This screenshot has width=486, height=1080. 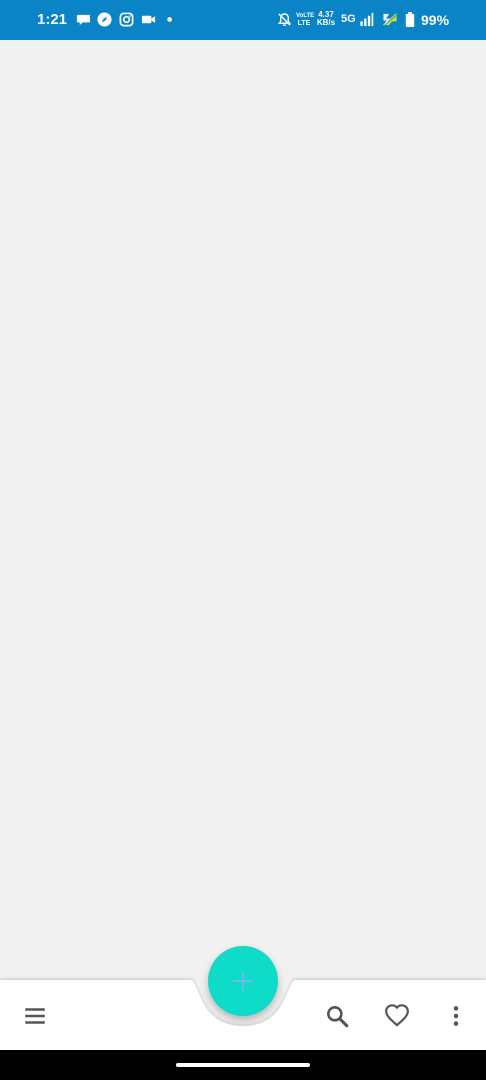 I want to click on battery-icon, so click(x=410, y=19).